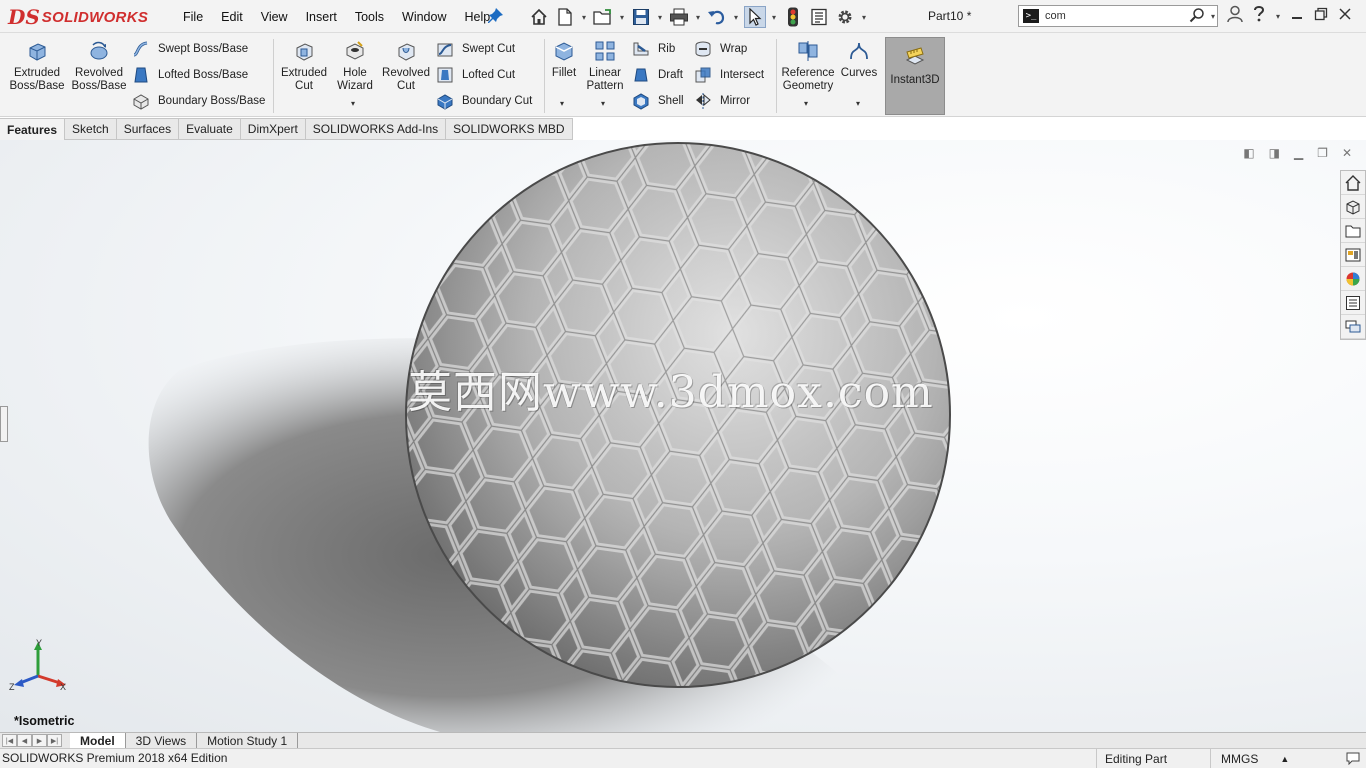 This screenshot has width=1366, height=768. What do you see at coordinates (774, 17) in the screenshot?
I see `select-dropdown-icon: ▾` at bounding box center [774, 17].